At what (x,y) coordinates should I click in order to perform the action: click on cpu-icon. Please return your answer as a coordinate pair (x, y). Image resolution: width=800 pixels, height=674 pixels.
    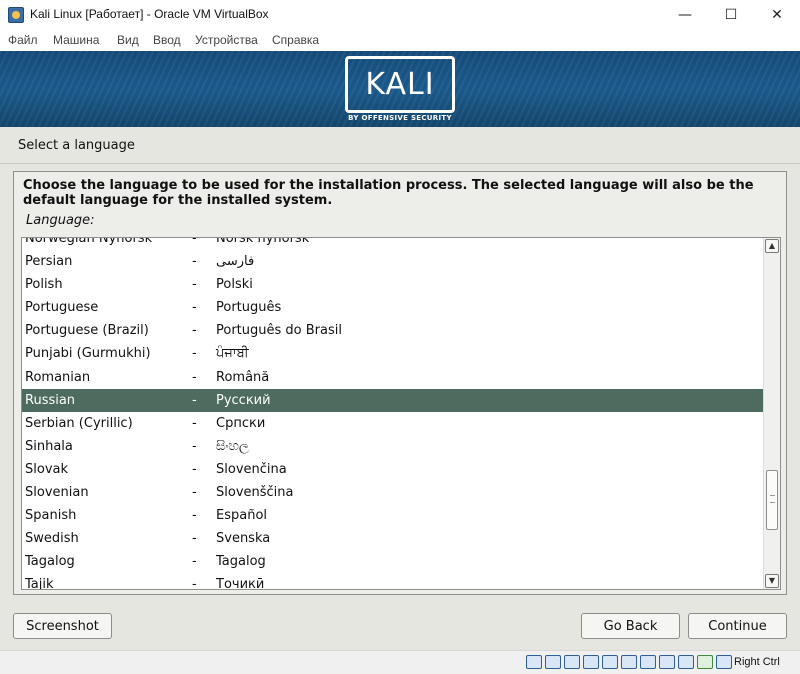
    Looking at the image, I should click on (686, 662).